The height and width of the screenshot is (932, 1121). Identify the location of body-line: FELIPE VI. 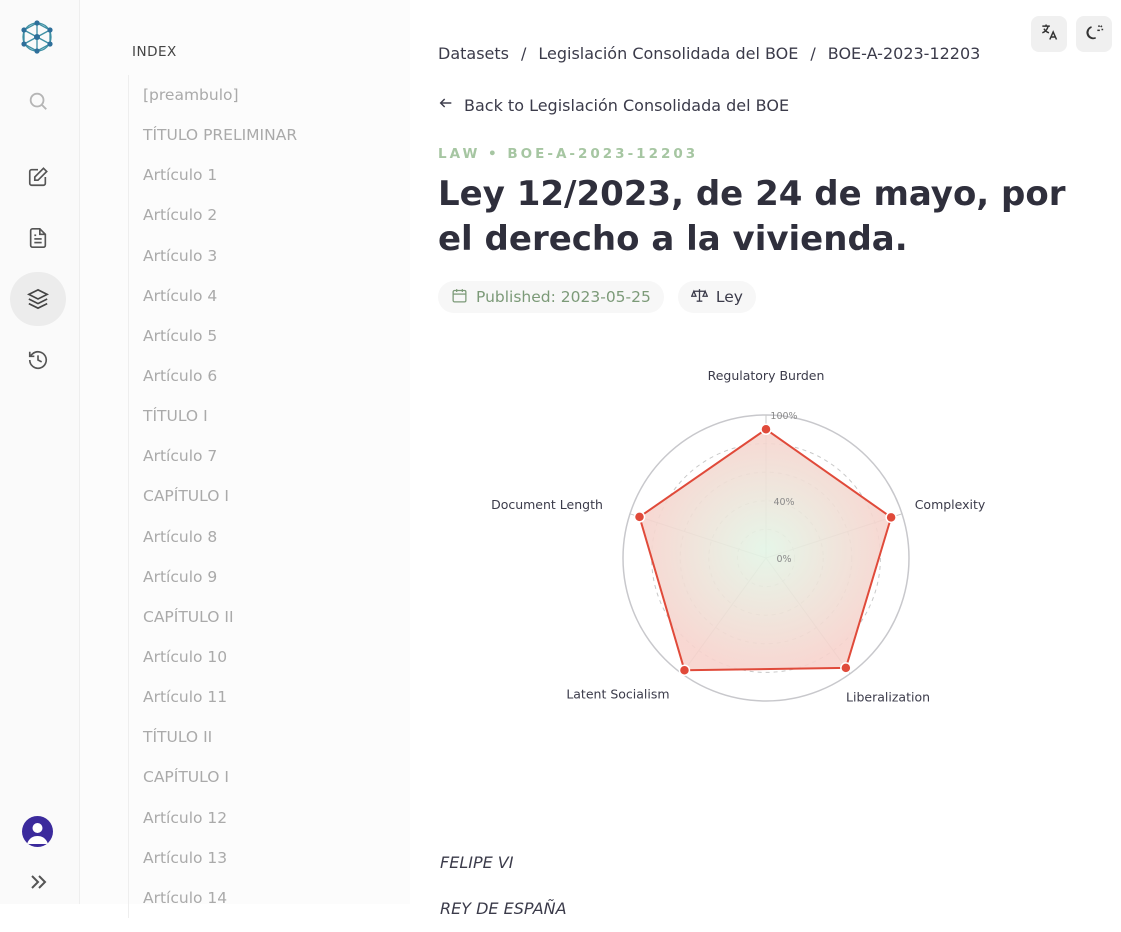
(477, 862).